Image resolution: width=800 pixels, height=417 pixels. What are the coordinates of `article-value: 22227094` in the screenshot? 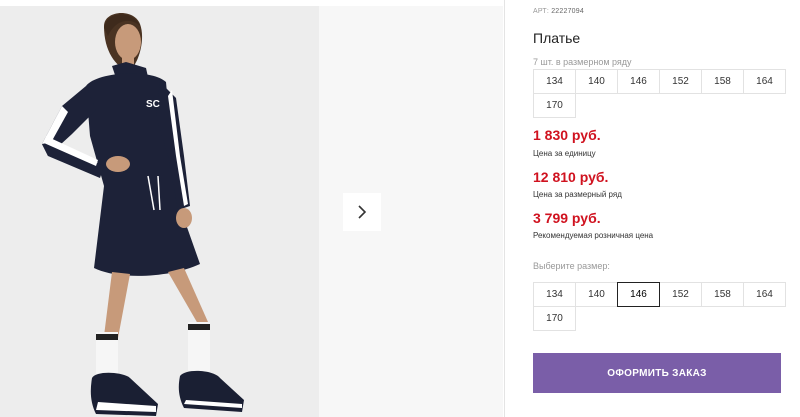 It's located at (567, 11).